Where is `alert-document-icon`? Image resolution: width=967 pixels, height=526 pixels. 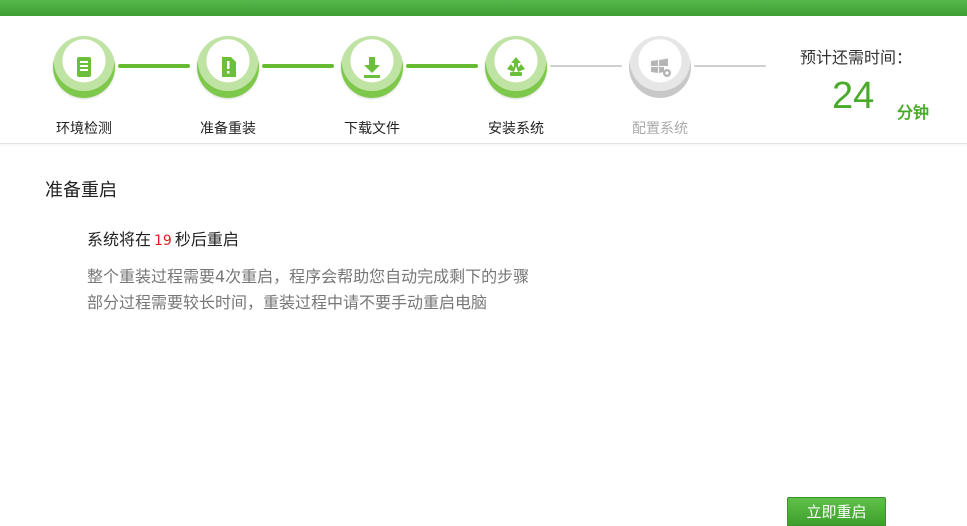 alert-document-icon is located at coordinates (229, 67).